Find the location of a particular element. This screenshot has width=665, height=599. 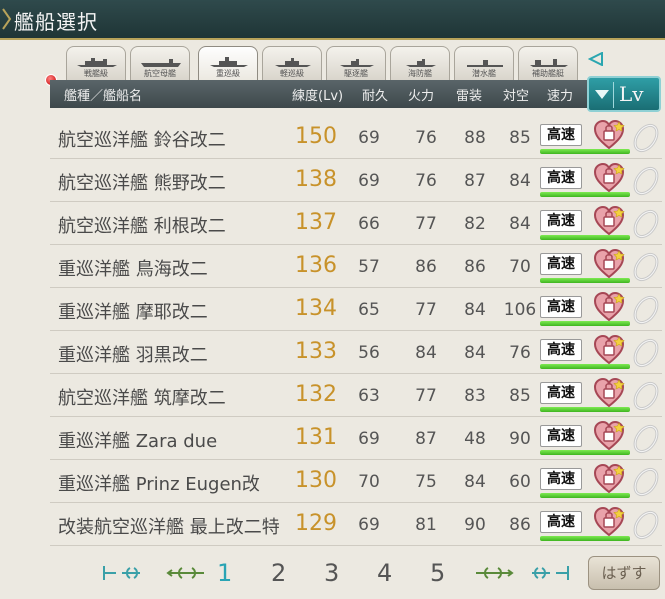

header-firepower: 火力 is located at coordinates (421, 94).